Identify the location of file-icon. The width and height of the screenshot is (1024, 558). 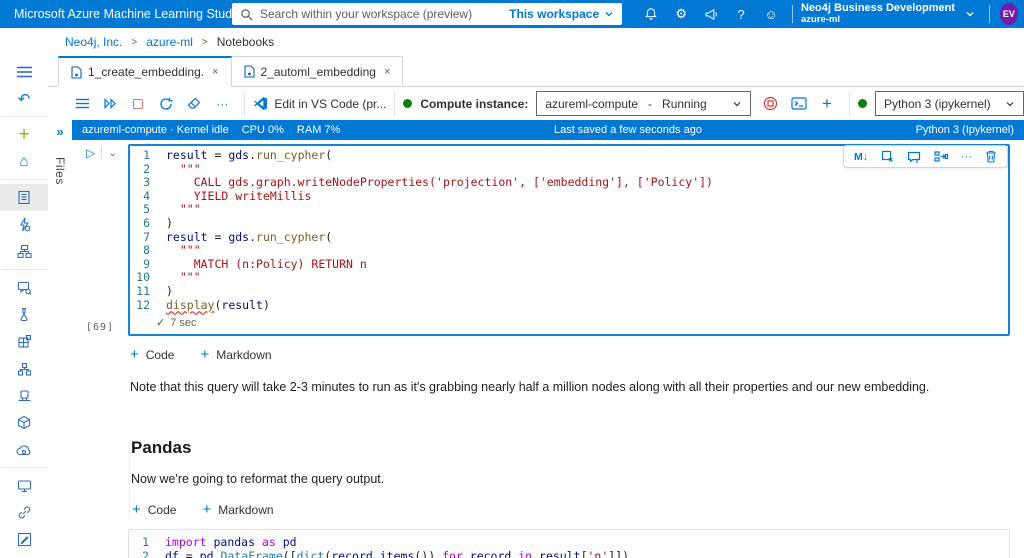
(76, 72).